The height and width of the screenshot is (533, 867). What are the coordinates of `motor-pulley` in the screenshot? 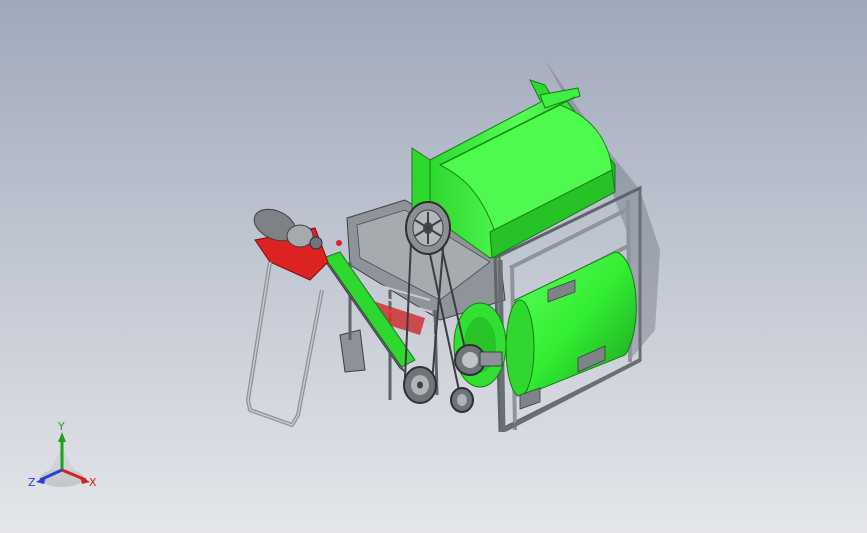 It's located at (316, 243).